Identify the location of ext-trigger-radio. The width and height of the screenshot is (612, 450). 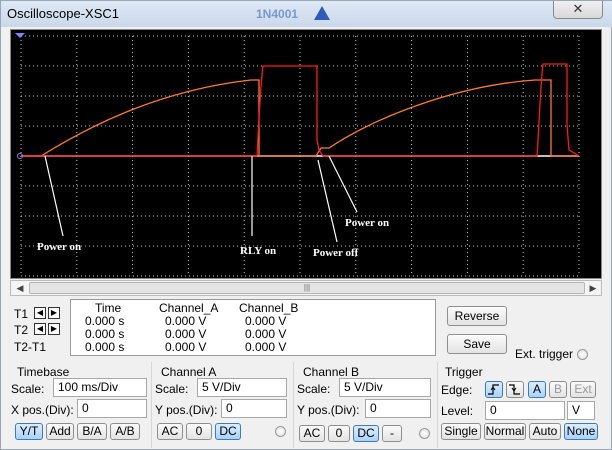
(582, 354).